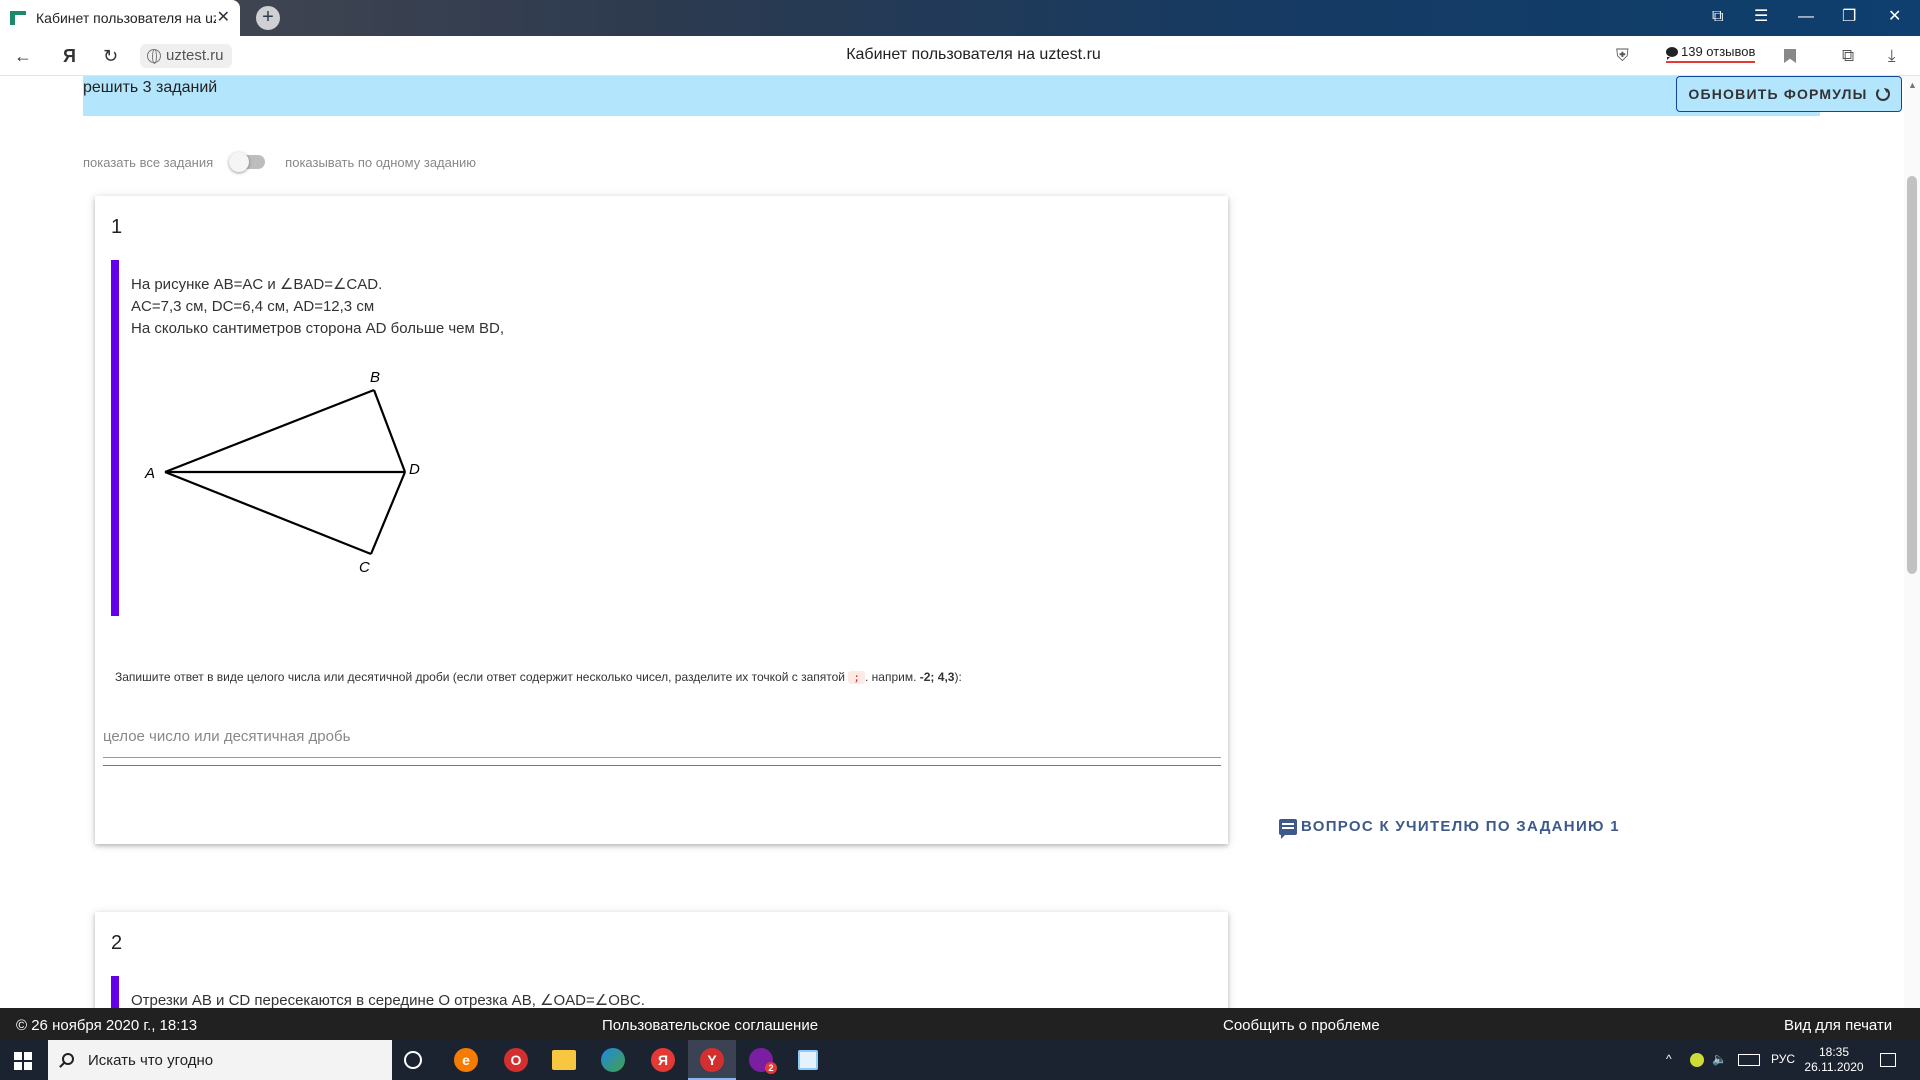  Describe the element at coordinates (413, 1060) in the screenshot. I see `task-view-icon` at that location.